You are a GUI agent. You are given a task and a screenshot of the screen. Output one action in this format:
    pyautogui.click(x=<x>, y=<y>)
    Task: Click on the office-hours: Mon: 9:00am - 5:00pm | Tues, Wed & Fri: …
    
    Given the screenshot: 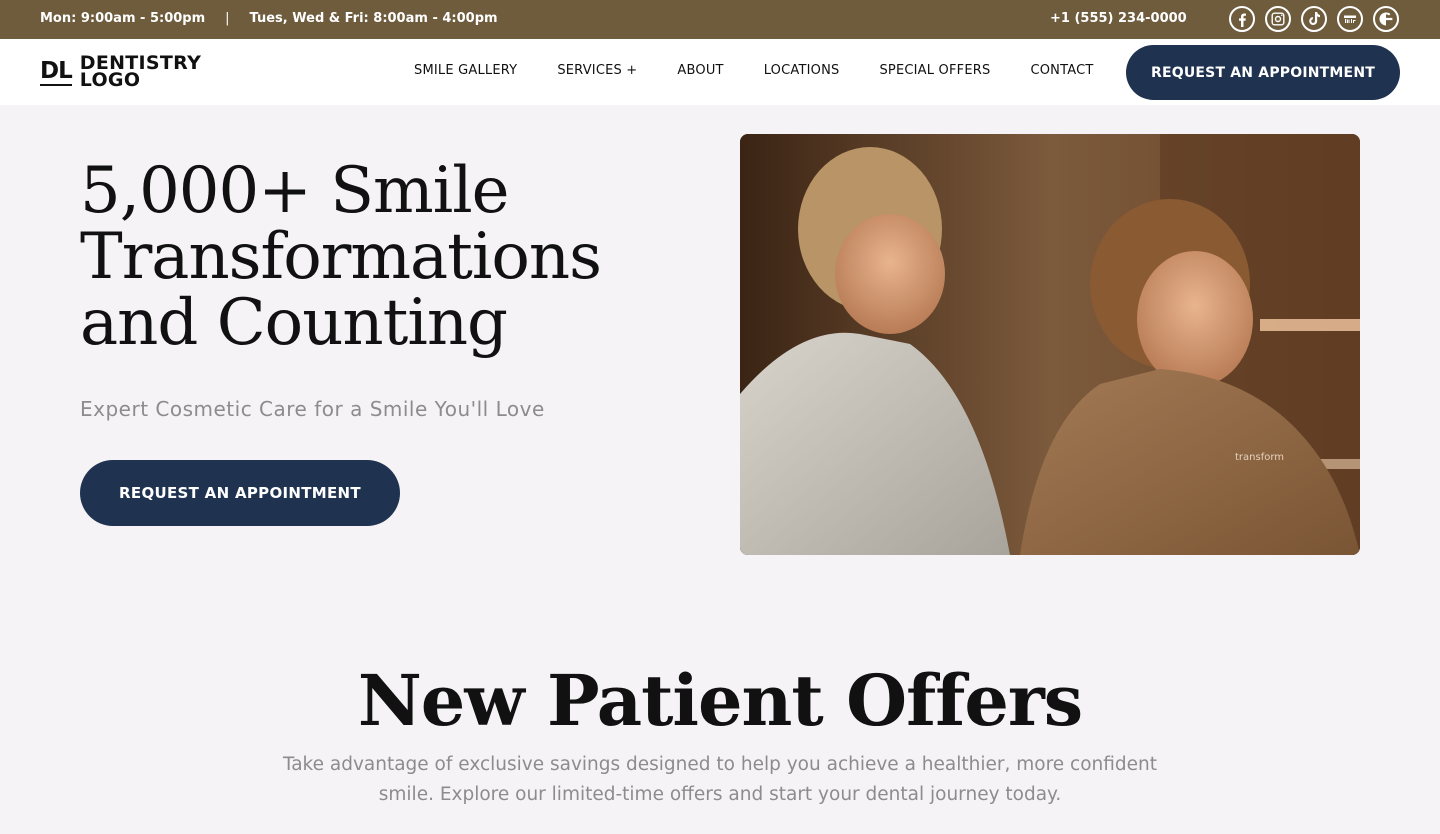 What is the action you would take?
    pyautogui.click(x=269, y=18)
    